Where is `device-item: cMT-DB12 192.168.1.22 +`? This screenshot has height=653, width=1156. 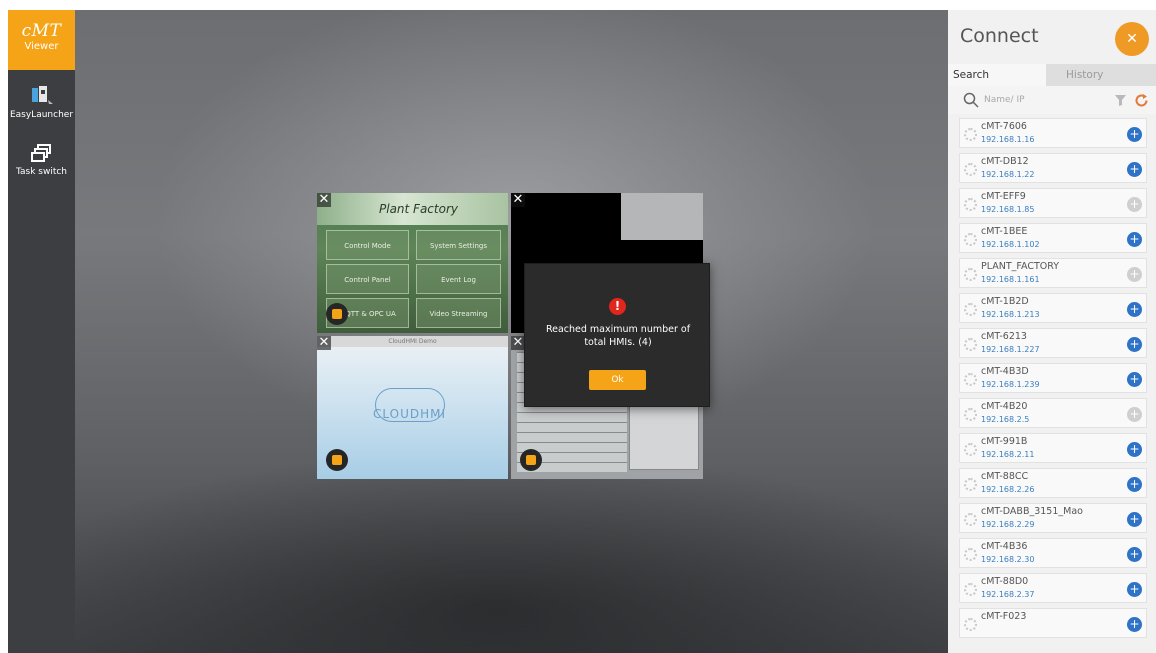
device-item: cMT-DB12 192.168.1.22 + is located at coordinates (1053, 168).